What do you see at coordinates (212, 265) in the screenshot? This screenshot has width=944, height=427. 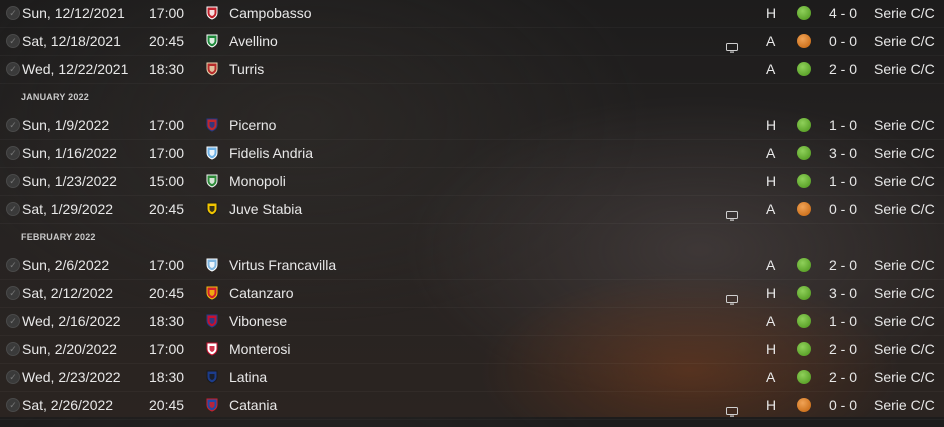 I see `crest-virtus-francavilla-icon` at bounding box center [212, 265].